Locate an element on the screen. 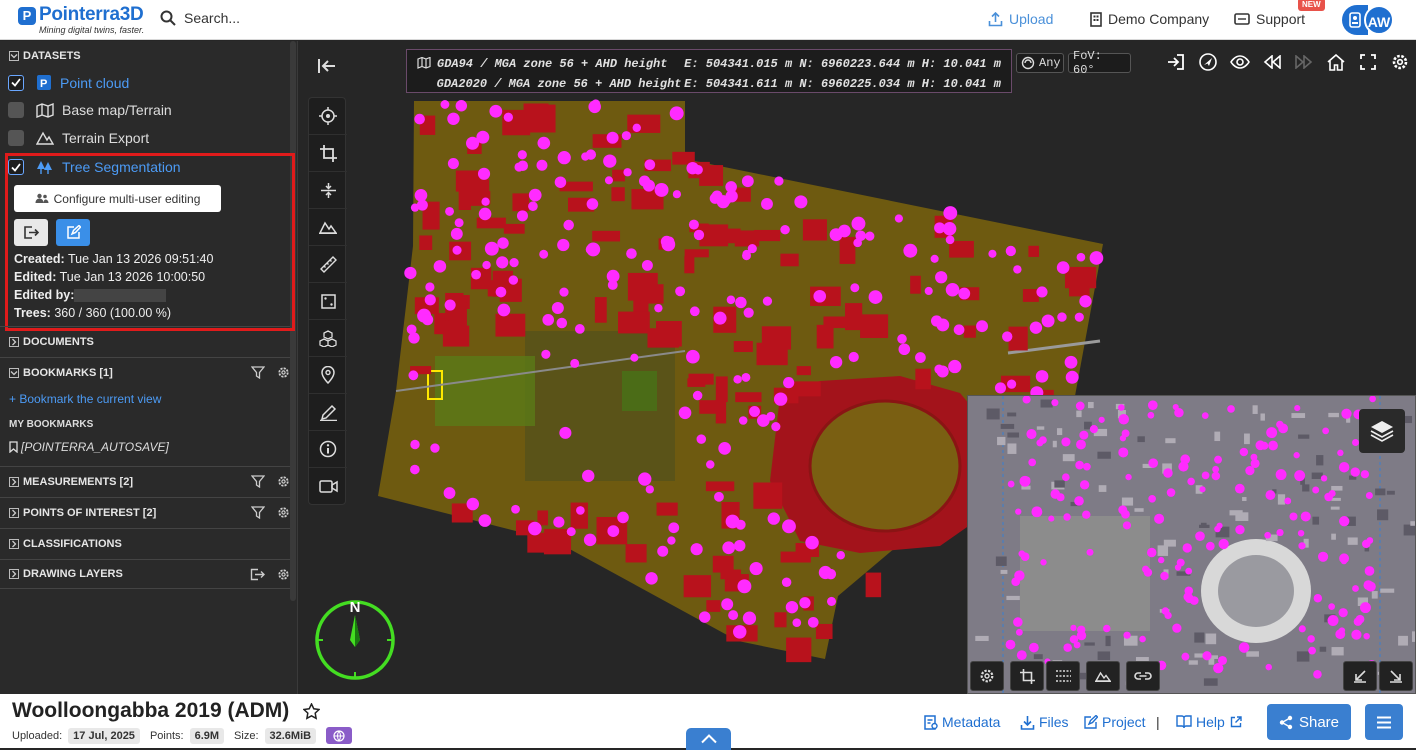 The height and width of the screenshot is (750, 1416). layers-button is located at coordinates (1382, 431).